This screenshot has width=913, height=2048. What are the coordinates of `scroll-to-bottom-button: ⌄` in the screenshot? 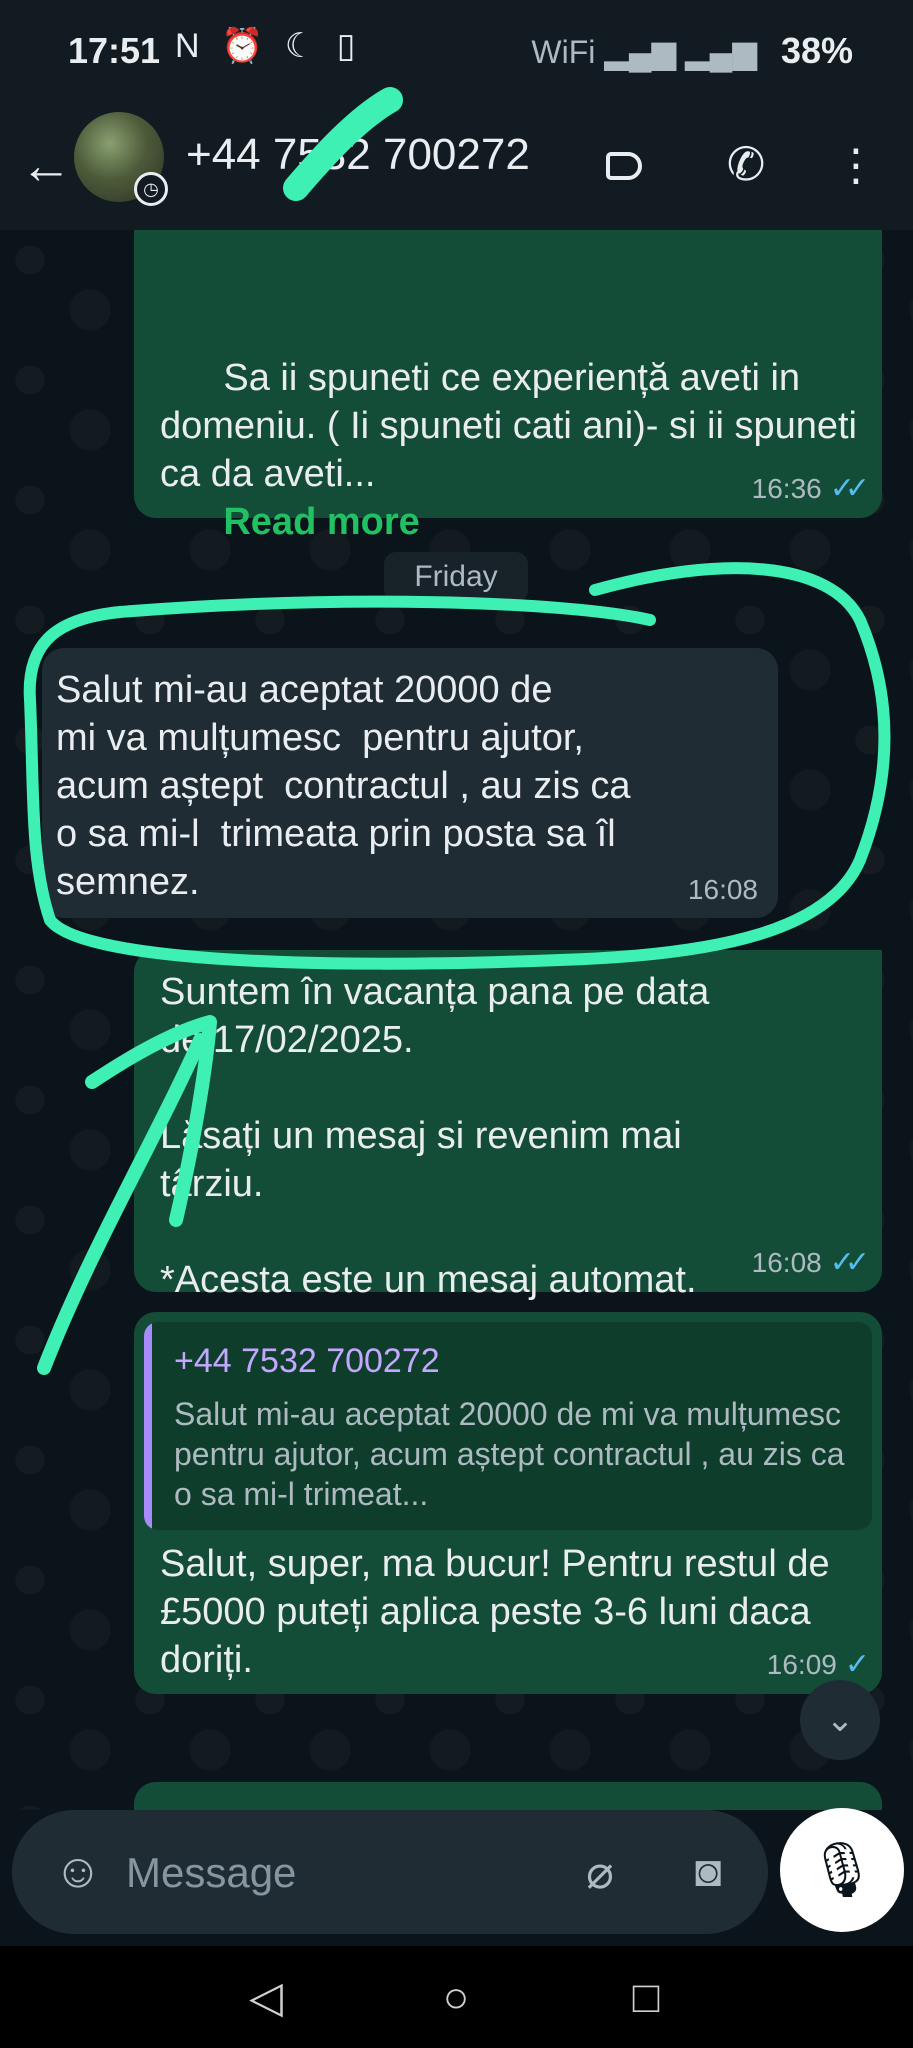 It's located at (840, 1720).